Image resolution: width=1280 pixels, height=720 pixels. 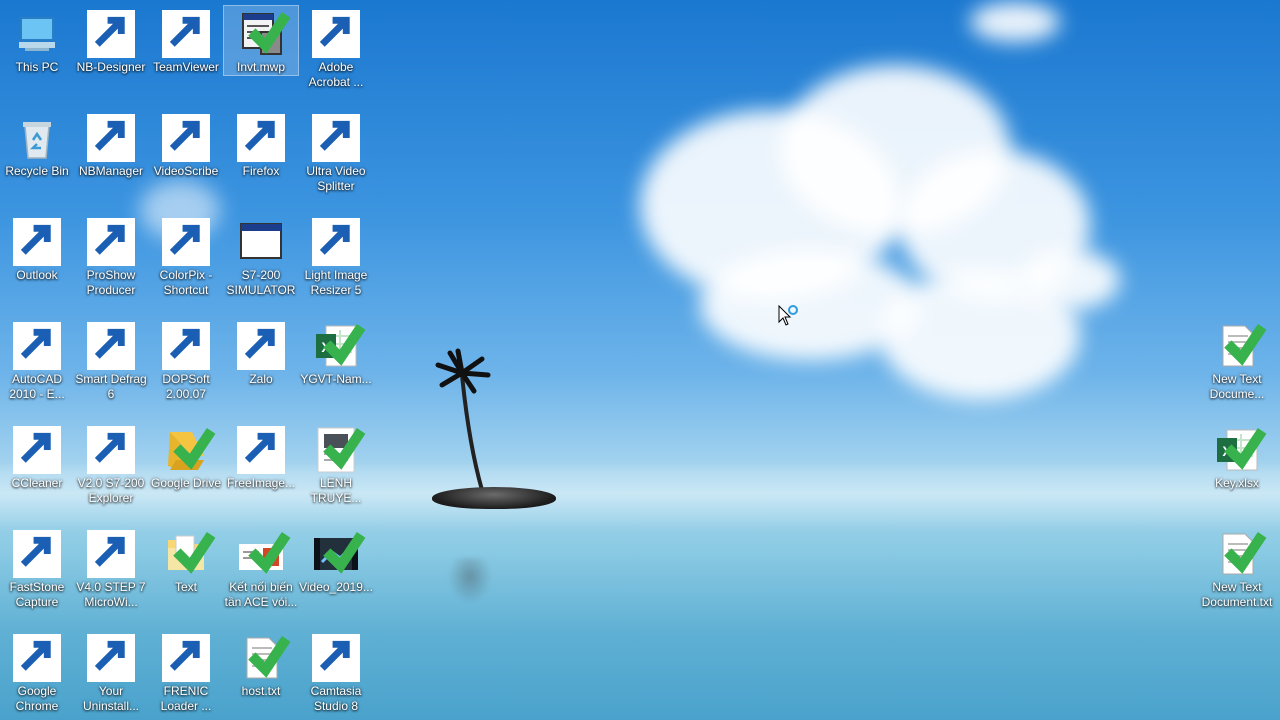 I want to click on desktop-icon-ccleaner: CCleaner, so click(x=37, y=456).